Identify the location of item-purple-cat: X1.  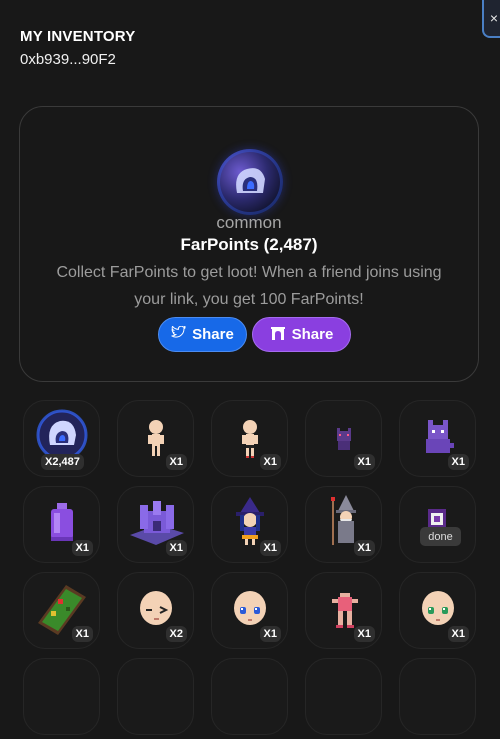
(343, 438).